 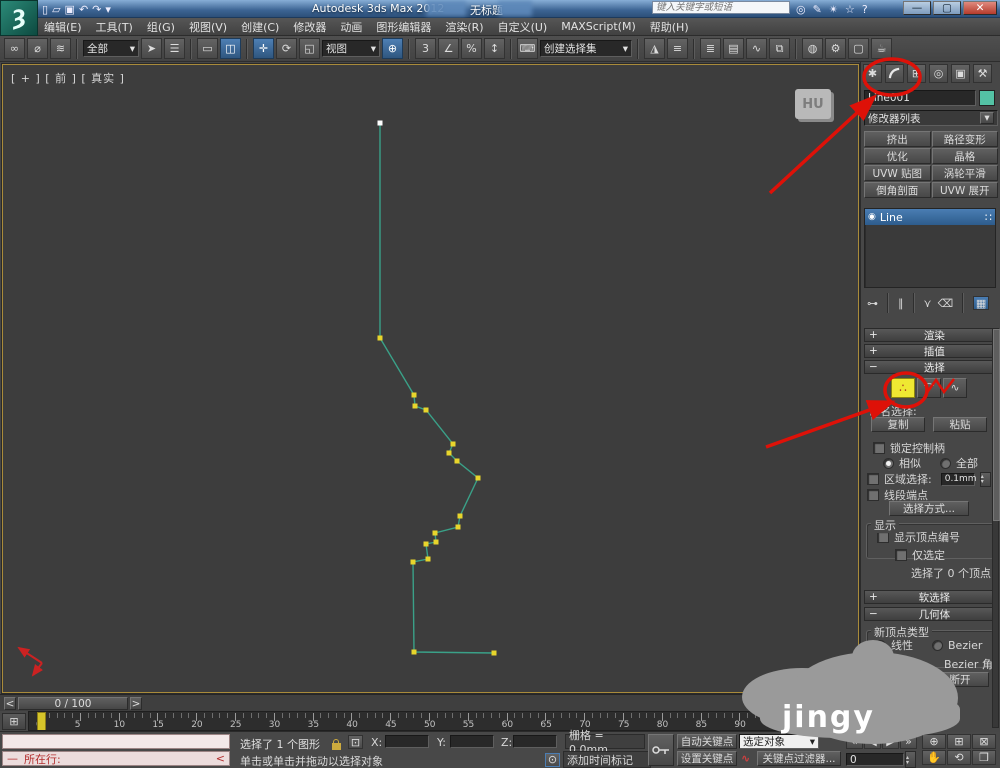 What do you see at coordinates (174, 48) in the screenshot?
I see `select-by-name-button: ☰` at bounding box center [174, 48].